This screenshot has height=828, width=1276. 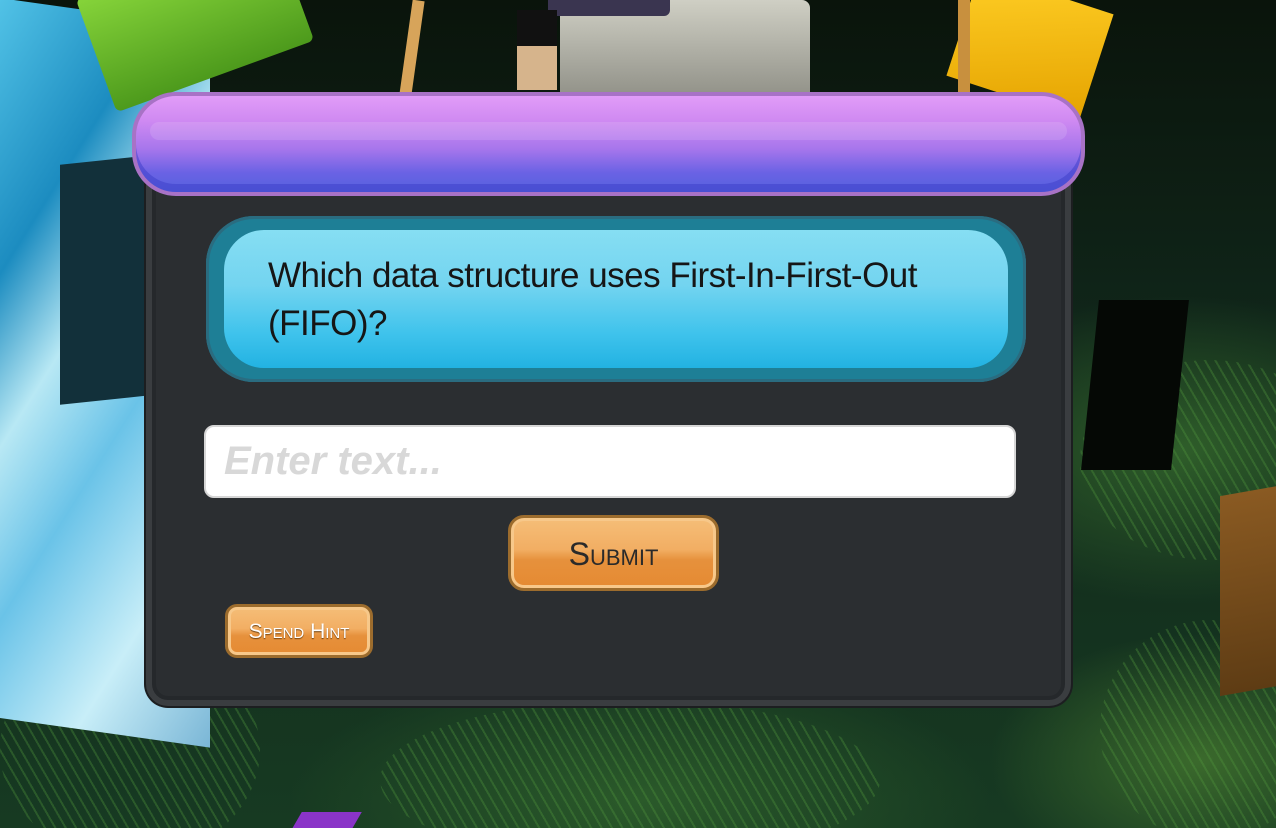 I want to click on dialog-header-bar, so click(x=608, y=144).